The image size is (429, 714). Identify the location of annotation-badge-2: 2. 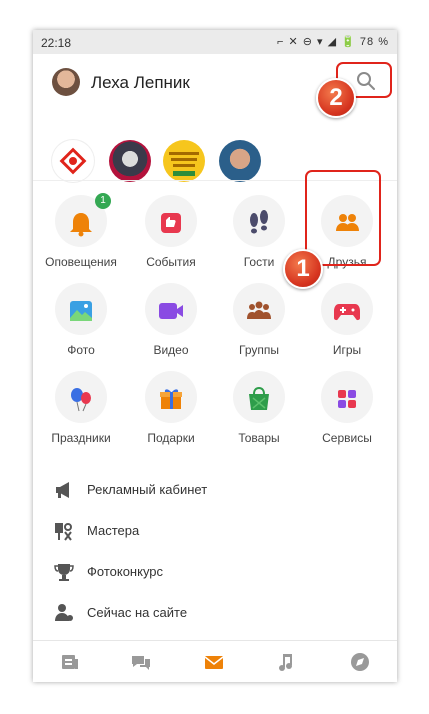
(336, 98).